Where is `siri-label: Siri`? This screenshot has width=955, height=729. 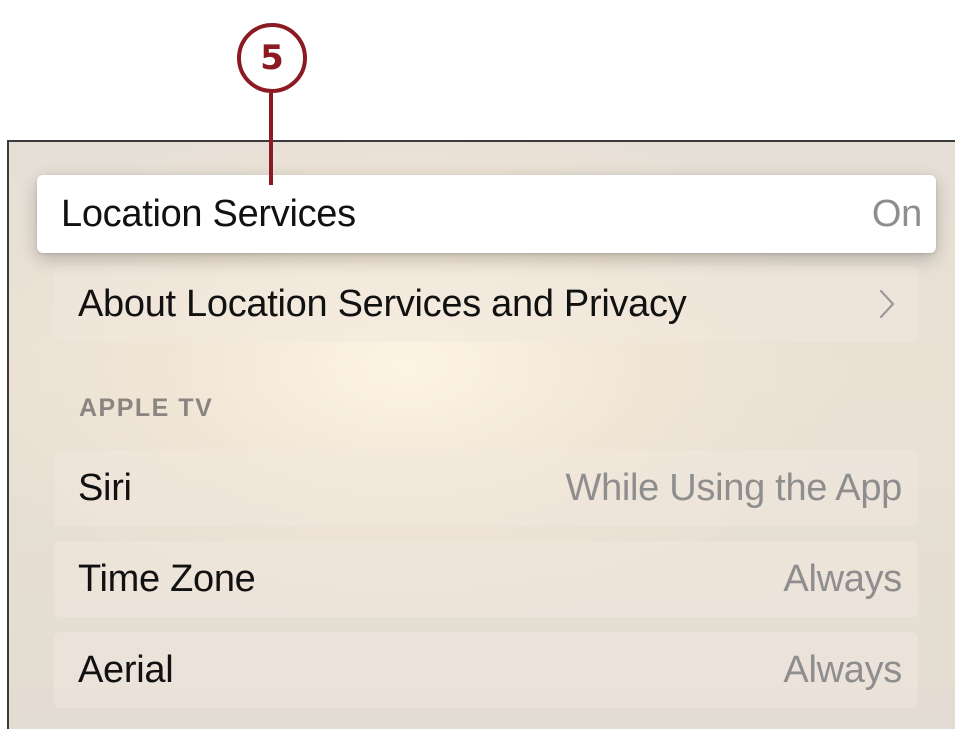
siri-label: Siri is located at coordinates (105, 487).